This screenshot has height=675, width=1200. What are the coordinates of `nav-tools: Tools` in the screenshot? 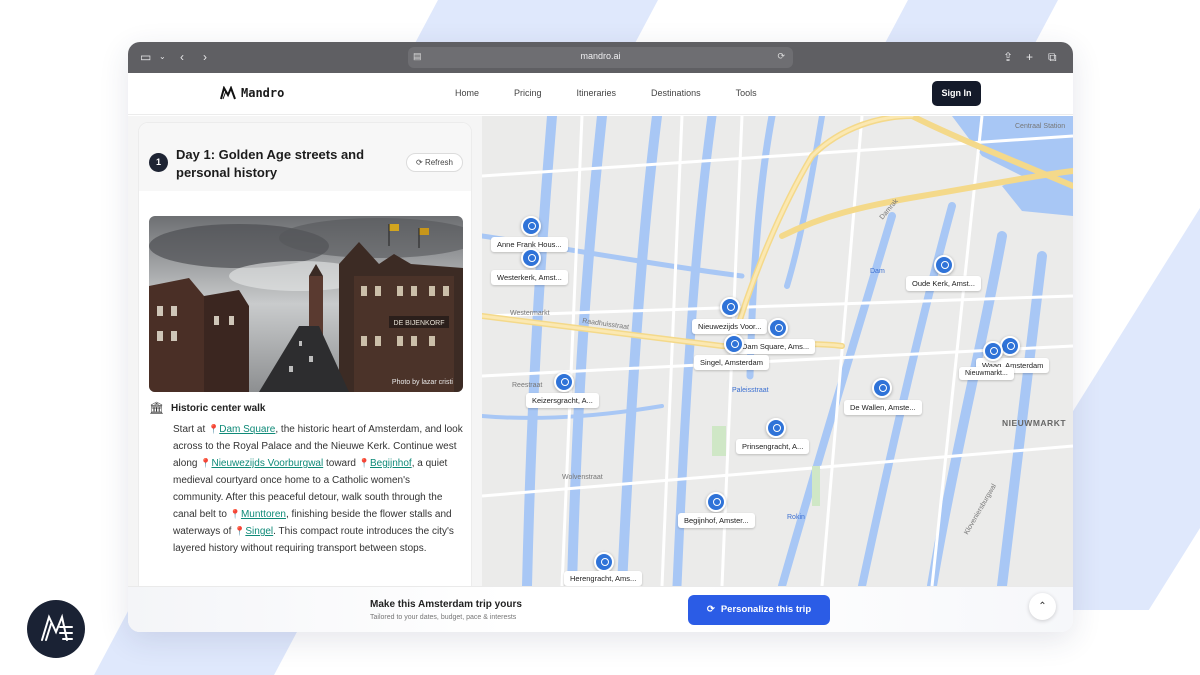 It's located at (746, 93).